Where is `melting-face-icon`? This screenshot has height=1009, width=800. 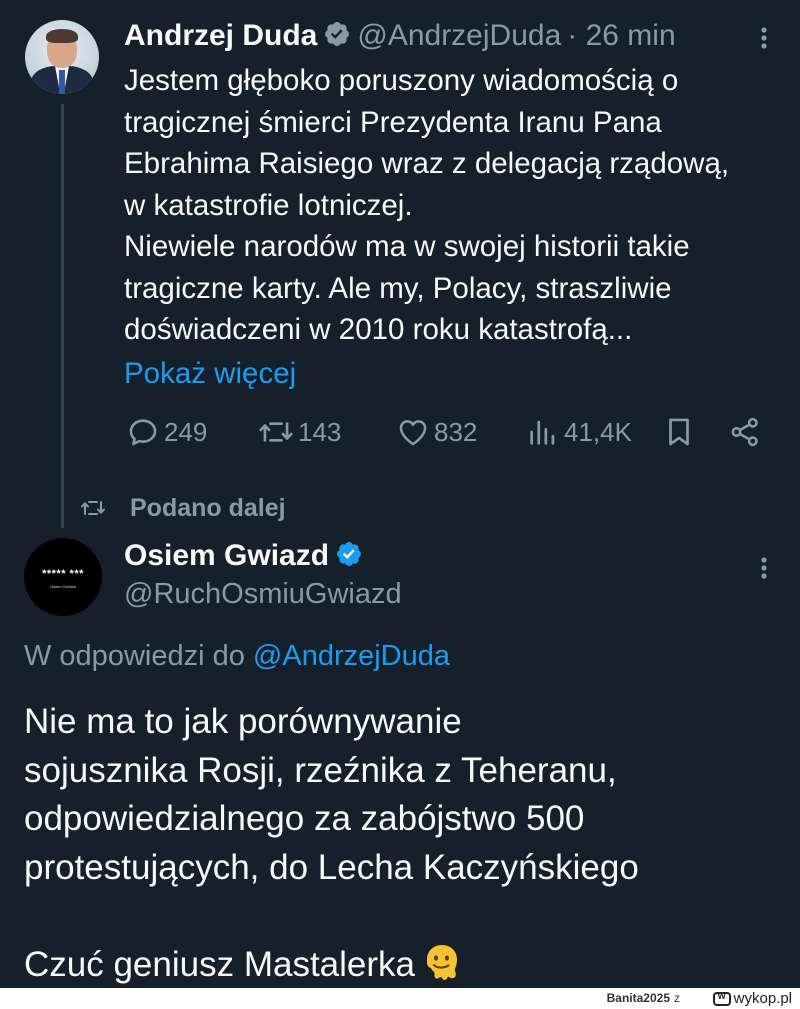
melting-face-icon is located at coordinates (441, 963).